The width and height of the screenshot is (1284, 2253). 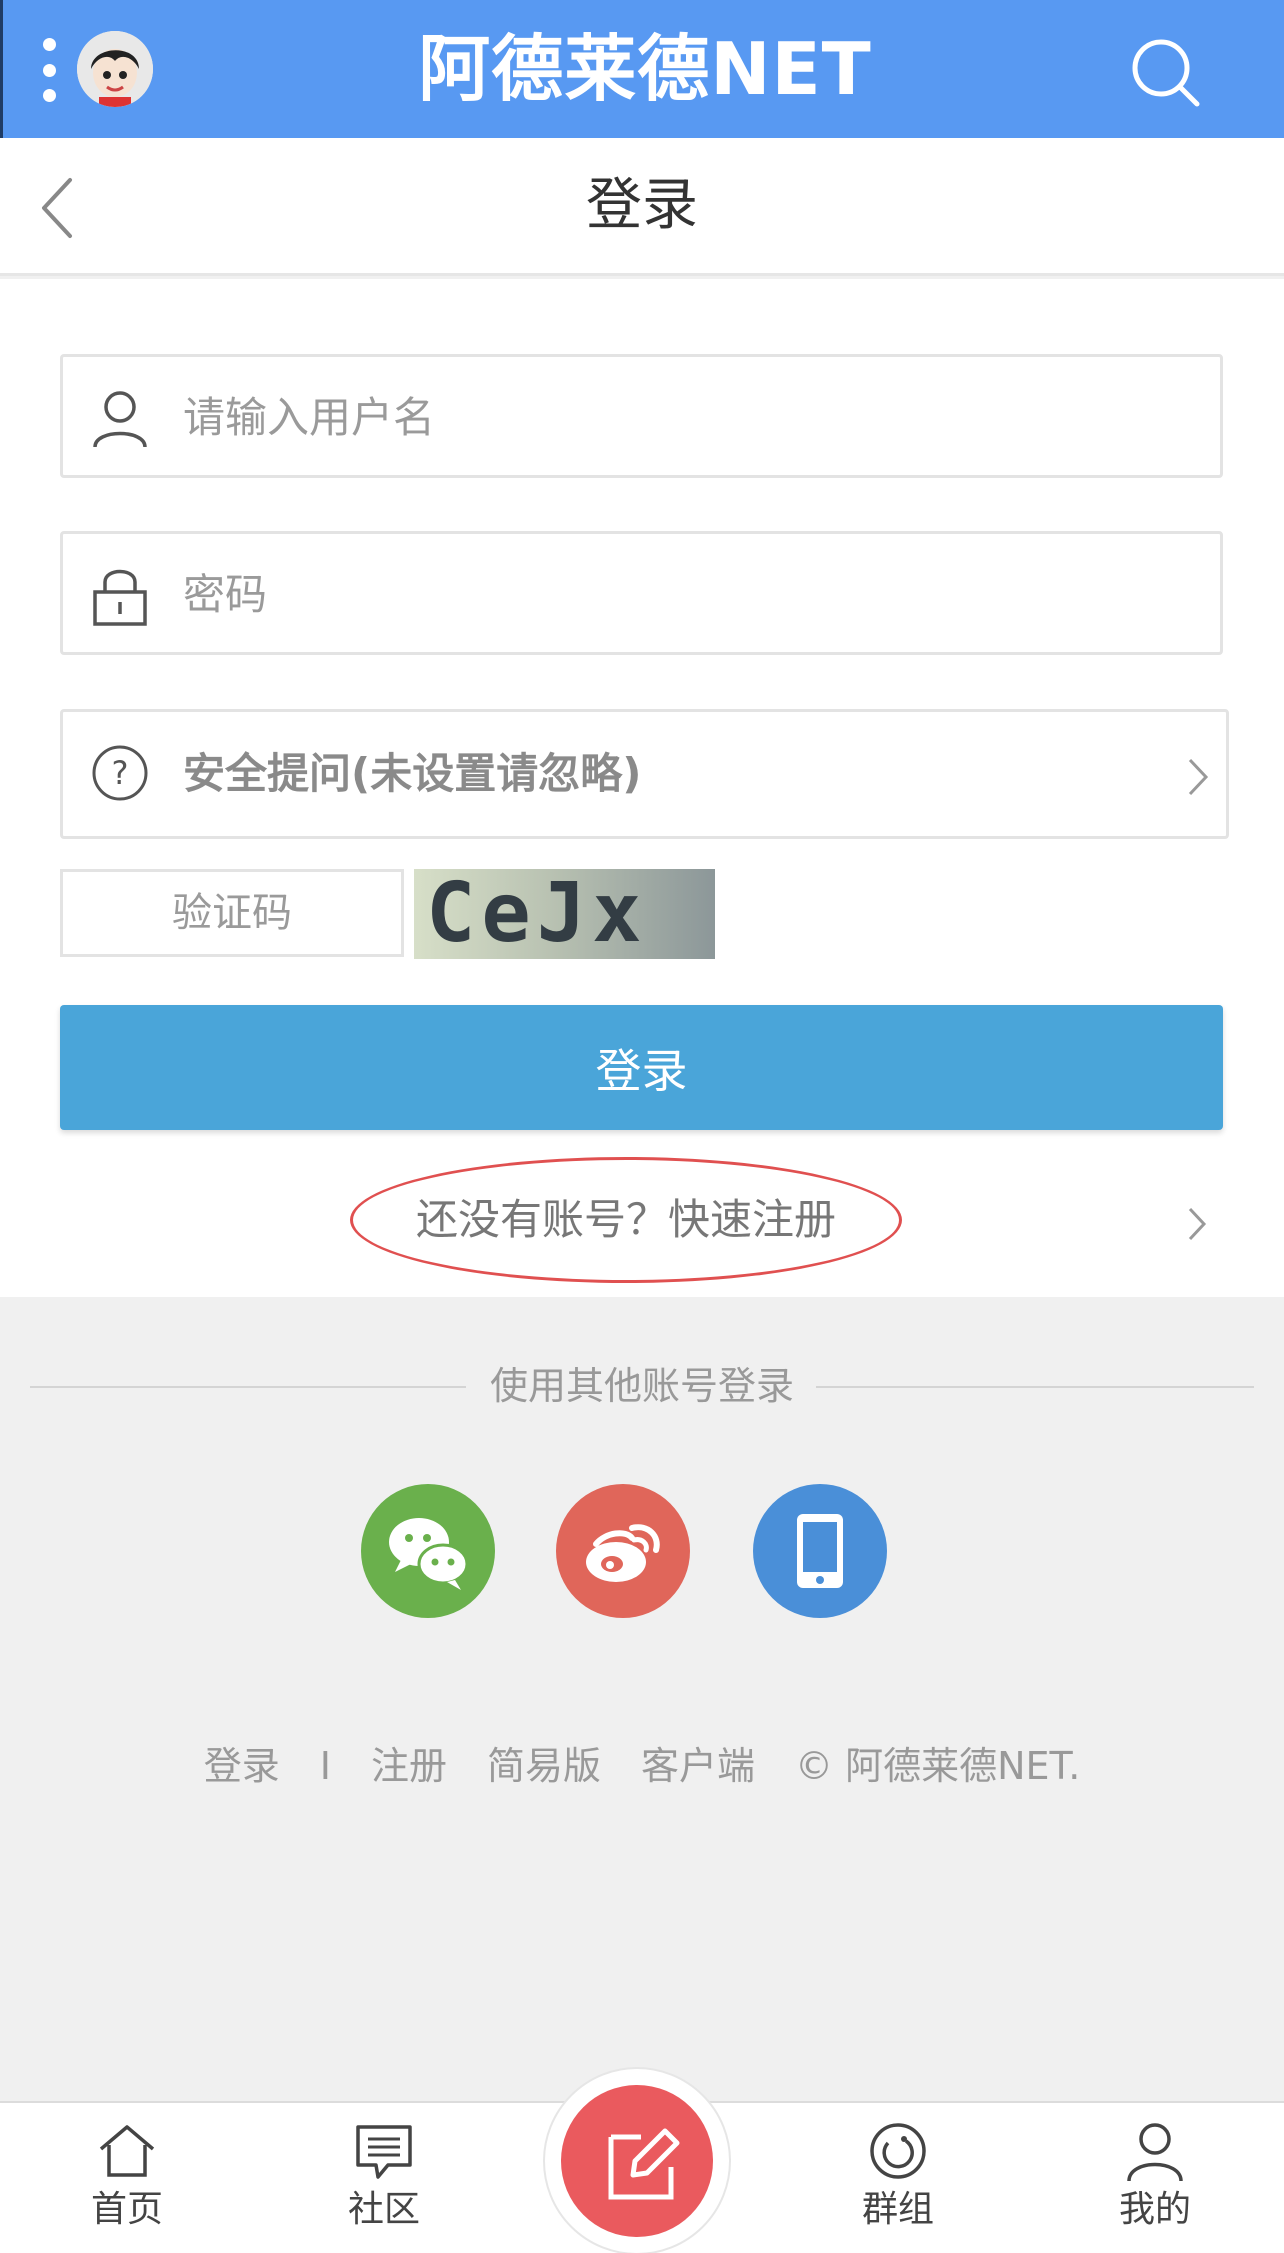 I want to click on nav-item-groups: 群组, so click(x=898, y=2184).